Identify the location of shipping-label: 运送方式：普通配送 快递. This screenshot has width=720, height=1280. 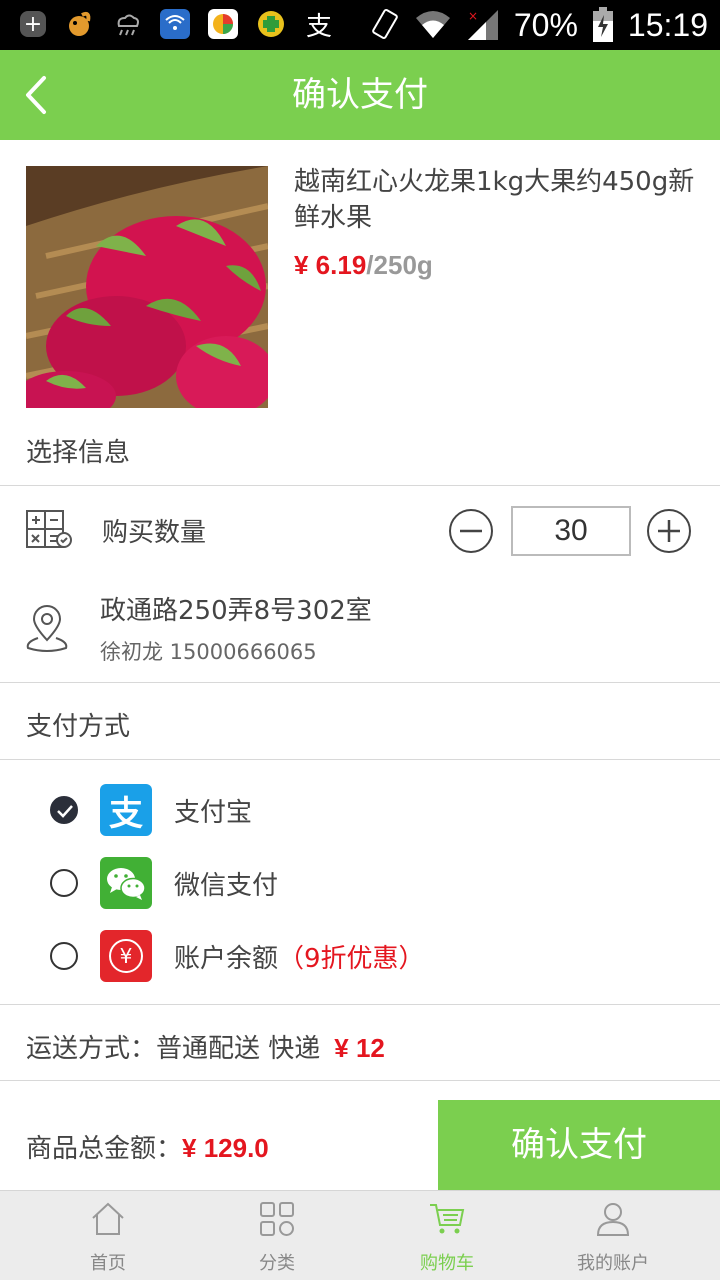
(173, 1049).